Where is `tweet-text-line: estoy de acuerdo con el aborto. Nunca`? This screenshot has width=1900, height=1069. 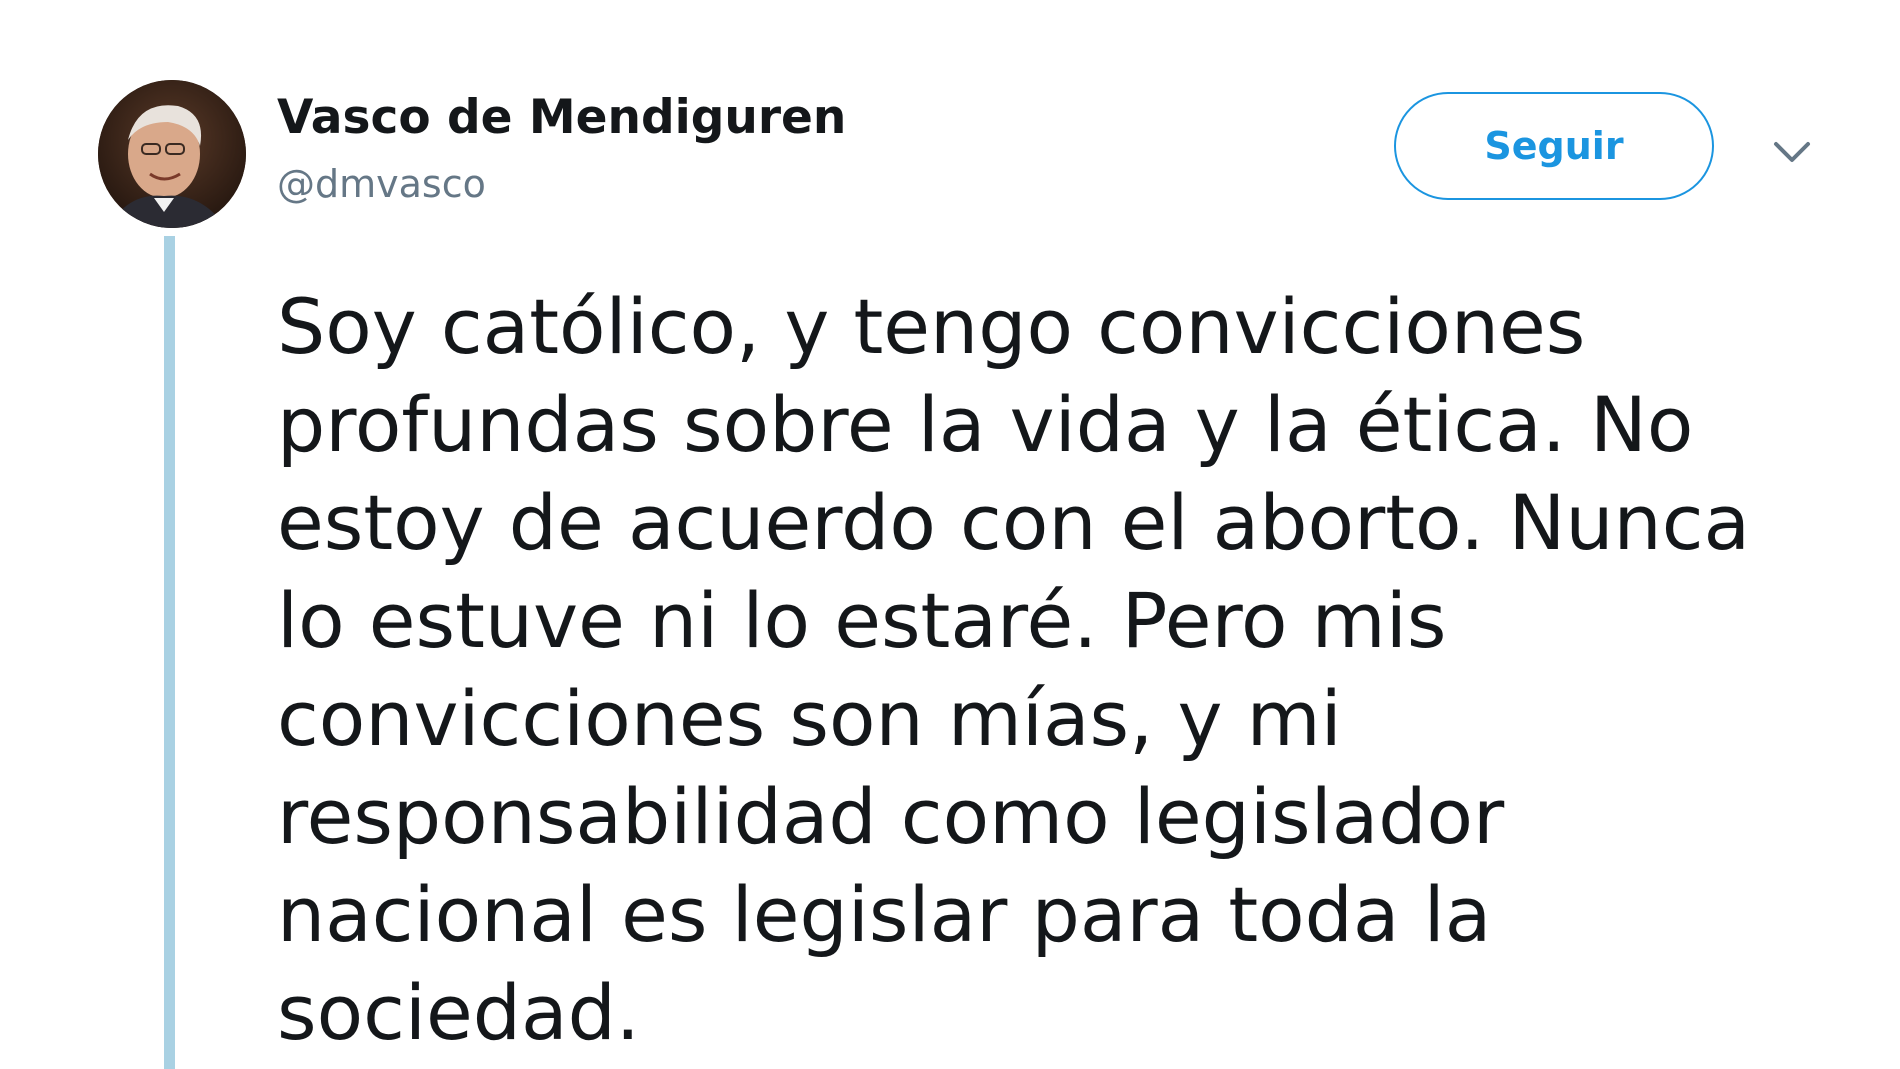
tweet-text-line: estoy de acuerdo con el aborto. Nunca is located at coordinates (1014, 522).